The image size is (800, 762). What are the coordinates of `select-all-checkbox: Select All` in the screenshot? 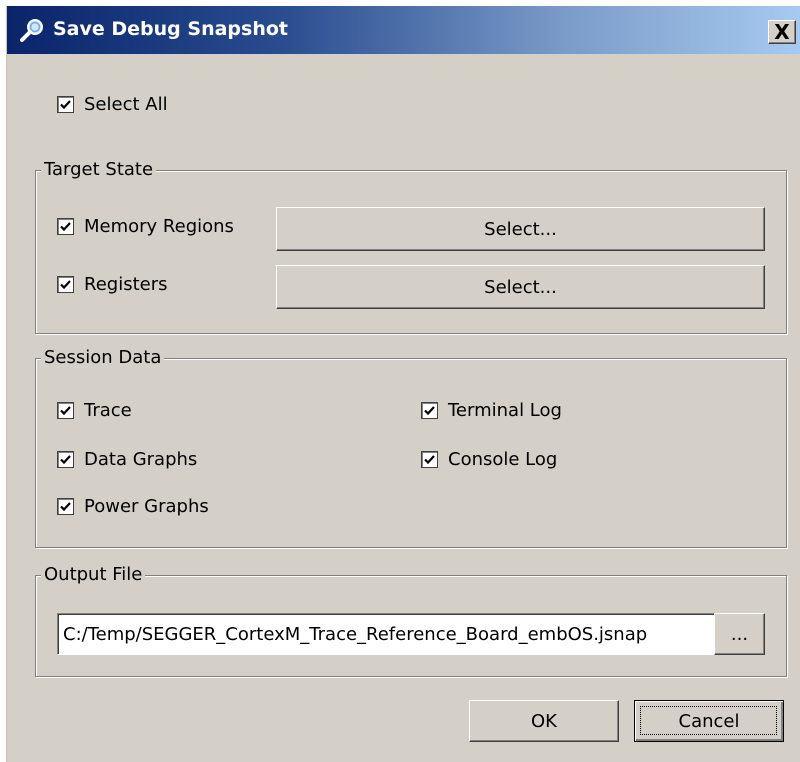 It's located at (112, 104).